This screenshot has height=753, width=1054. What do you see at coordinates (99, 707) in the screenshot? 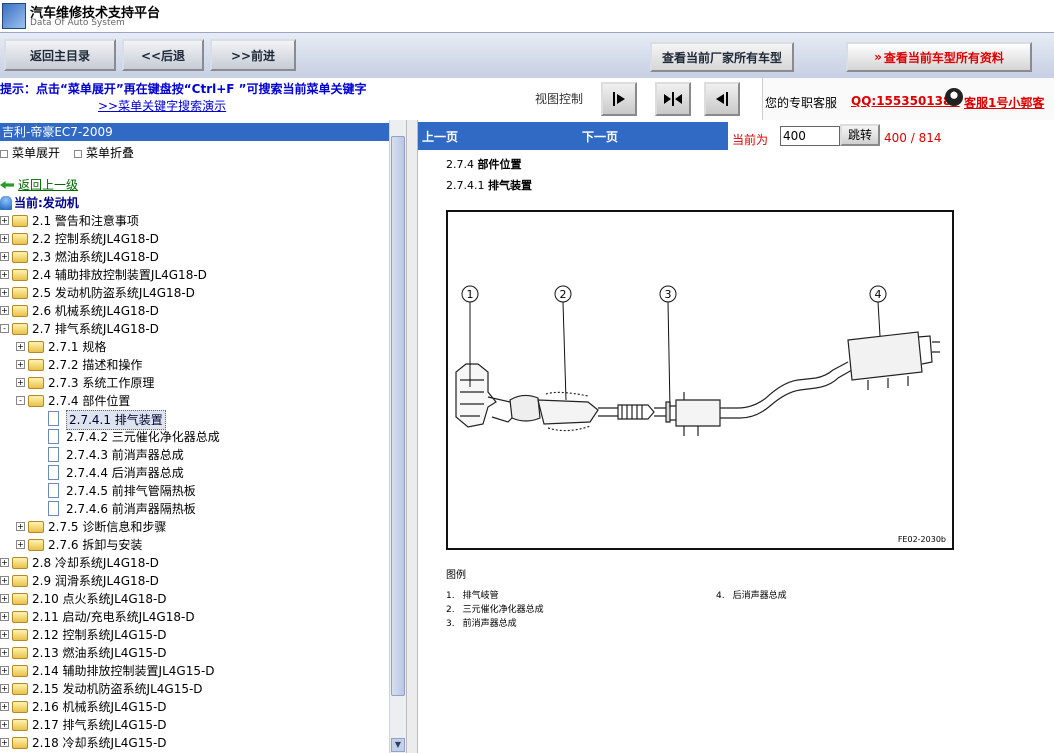
I see `tree-item-label: 2.16 机械系统JL4G15-D` at bounding box center [99, 707].